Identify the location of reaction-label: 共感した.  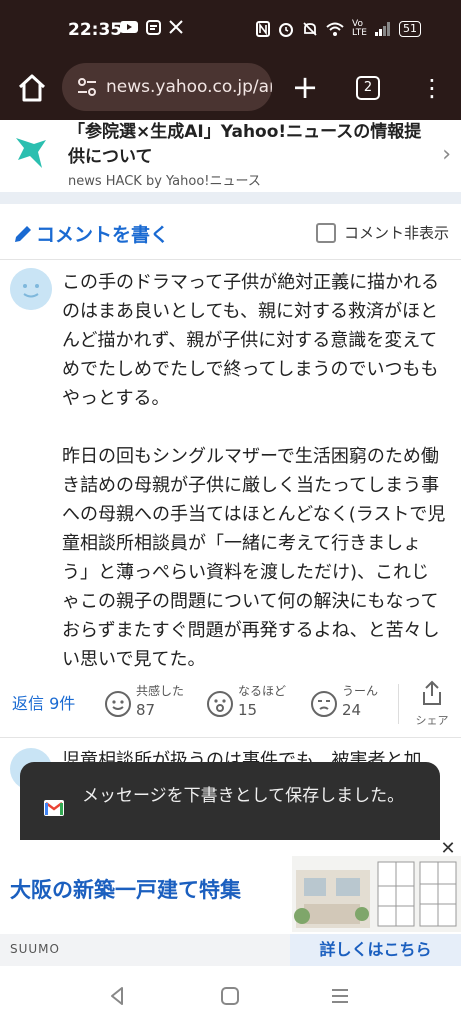
(160, 691).